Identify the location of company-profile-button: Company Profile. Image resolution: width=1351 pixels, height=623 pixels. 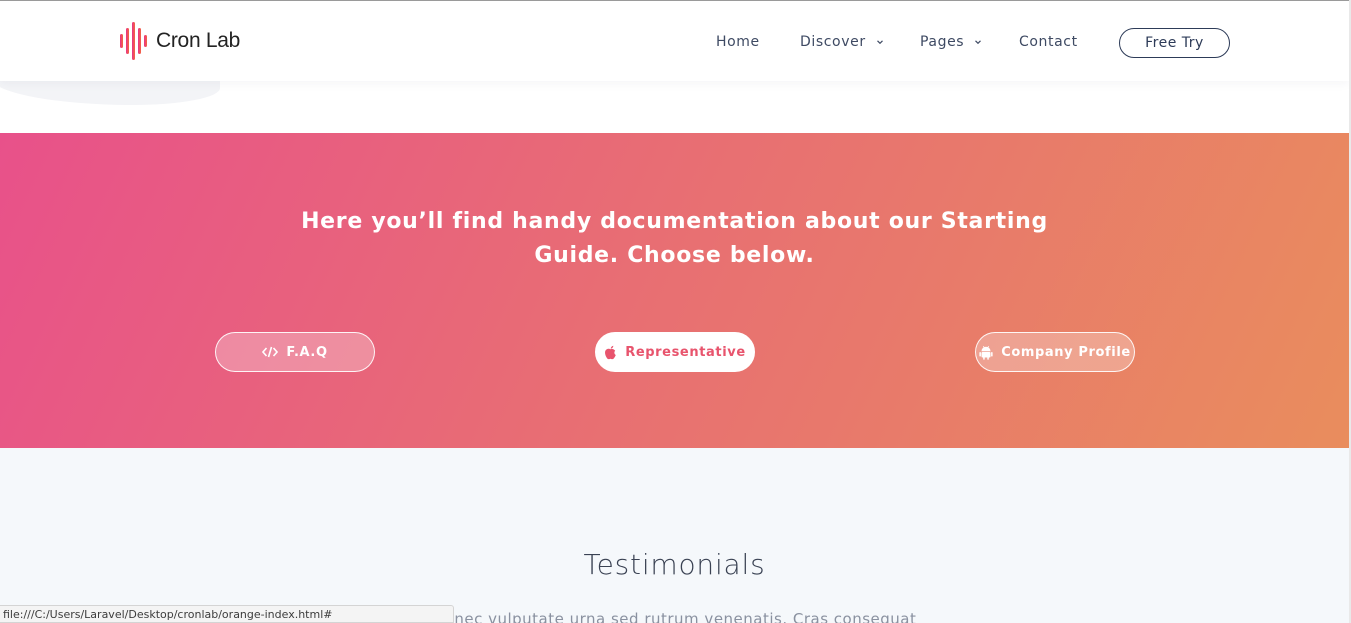
(1055, 352).